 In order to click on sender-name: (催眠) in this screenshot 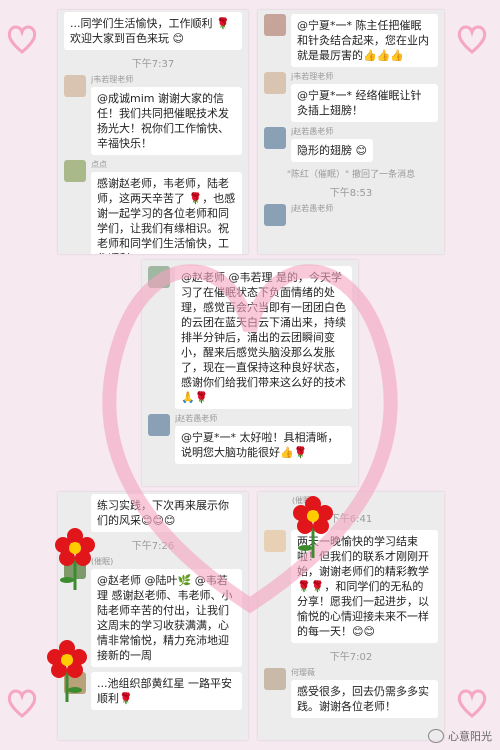, I will do `click(102, 561)`.